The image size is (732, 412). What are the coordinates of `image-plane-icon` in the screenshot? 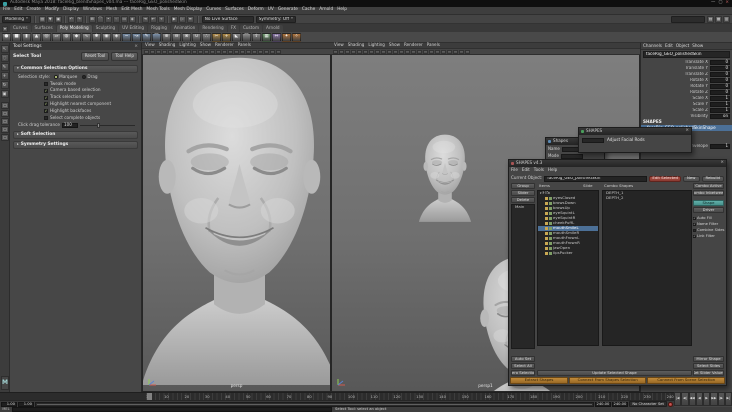 It's located at (359, 51).